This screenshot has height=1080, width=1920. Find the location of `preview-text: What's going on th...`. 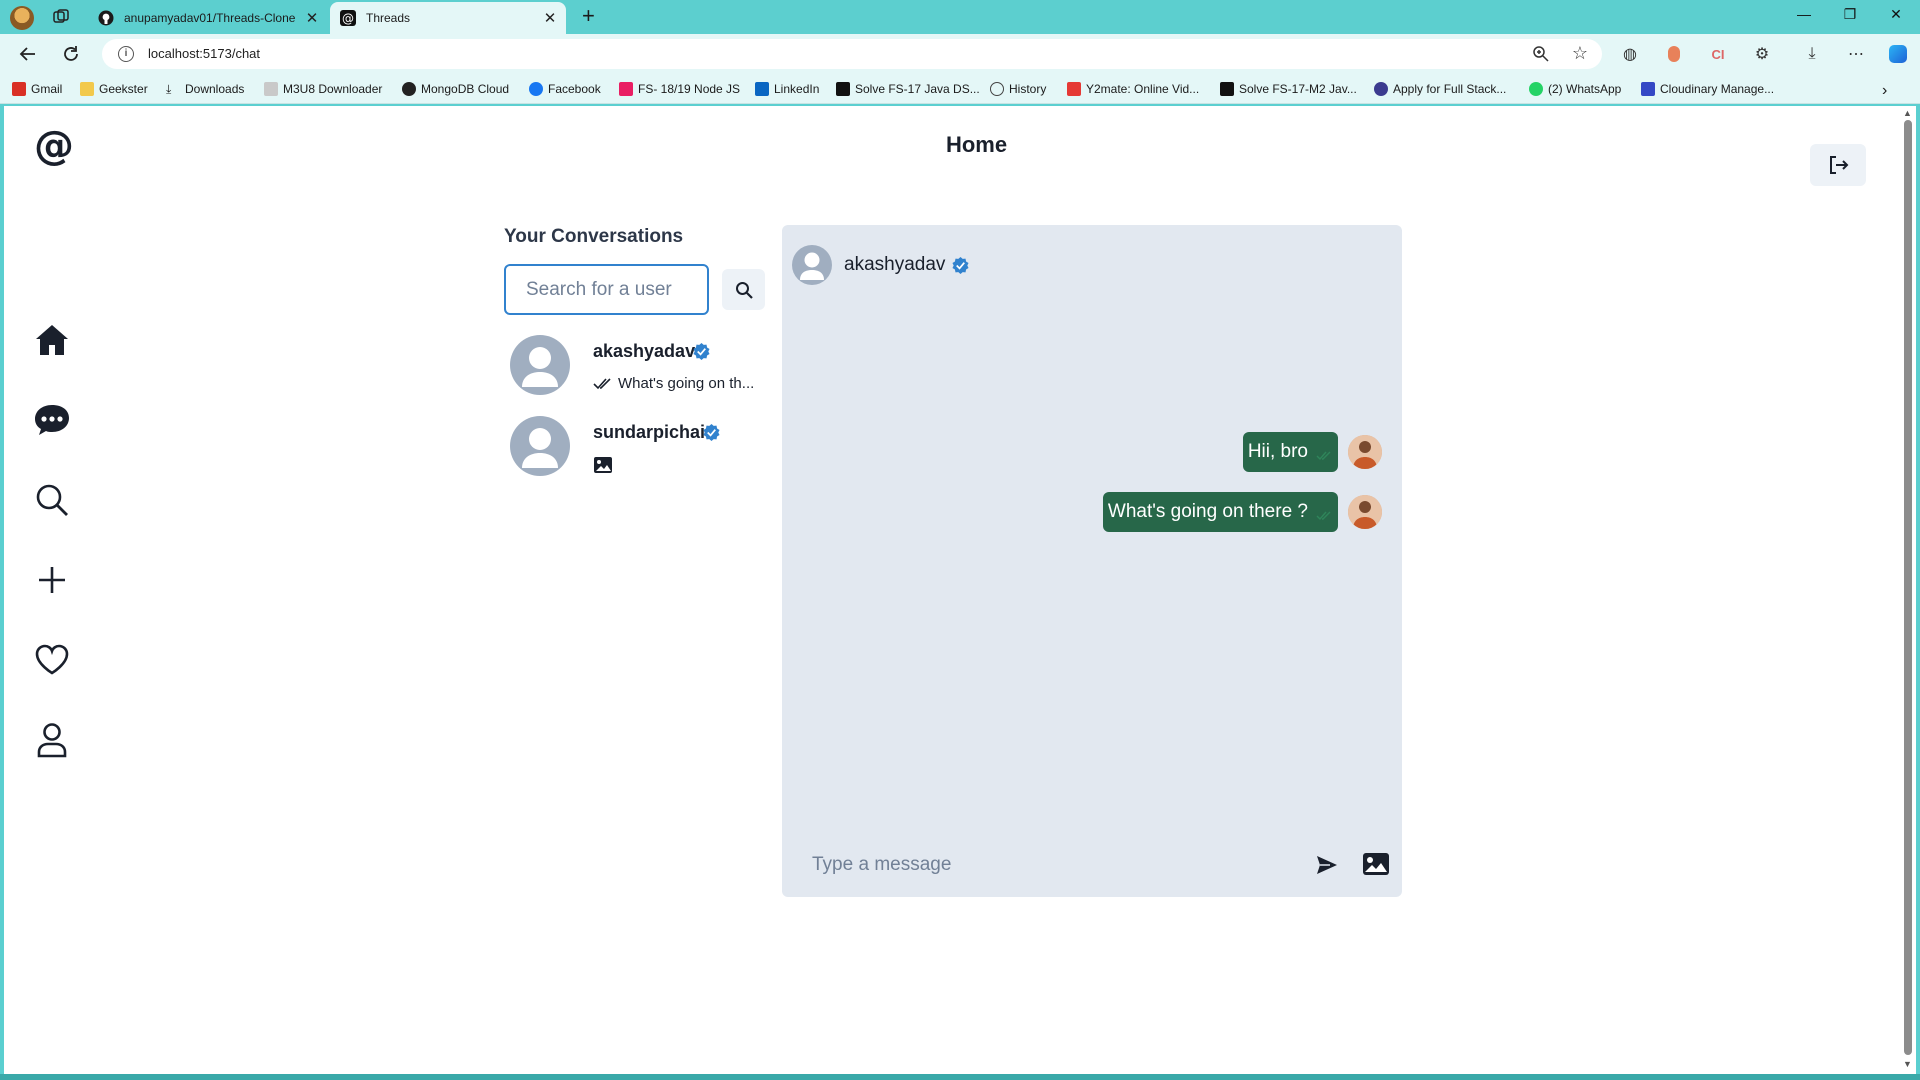

preview-text: What's going on th... is located at coordinates (686, 383).